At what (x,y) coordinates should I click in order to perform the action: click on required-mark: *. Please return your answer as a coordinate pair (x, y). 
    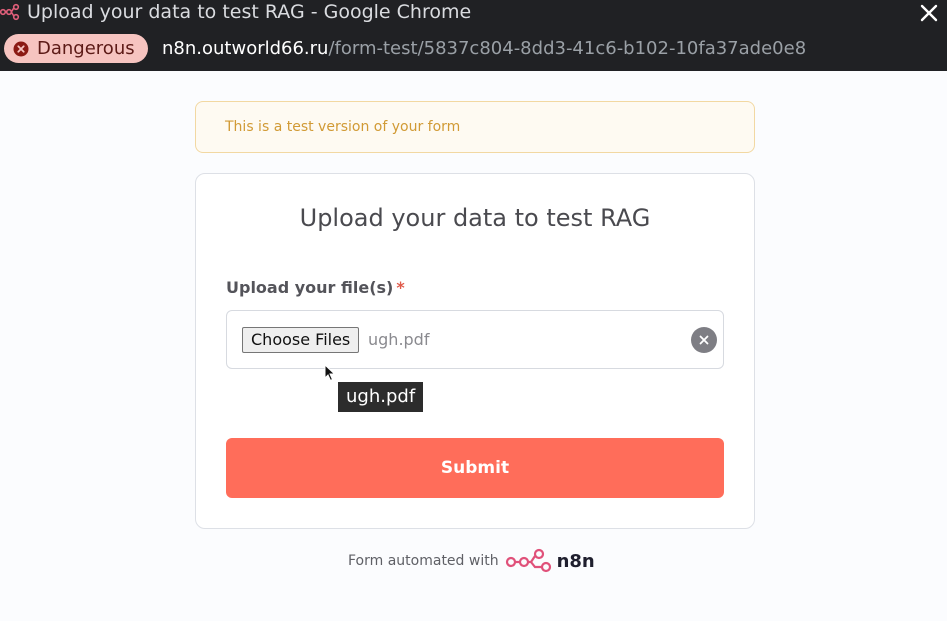
    Looking at the image, I should click on (400, 287).